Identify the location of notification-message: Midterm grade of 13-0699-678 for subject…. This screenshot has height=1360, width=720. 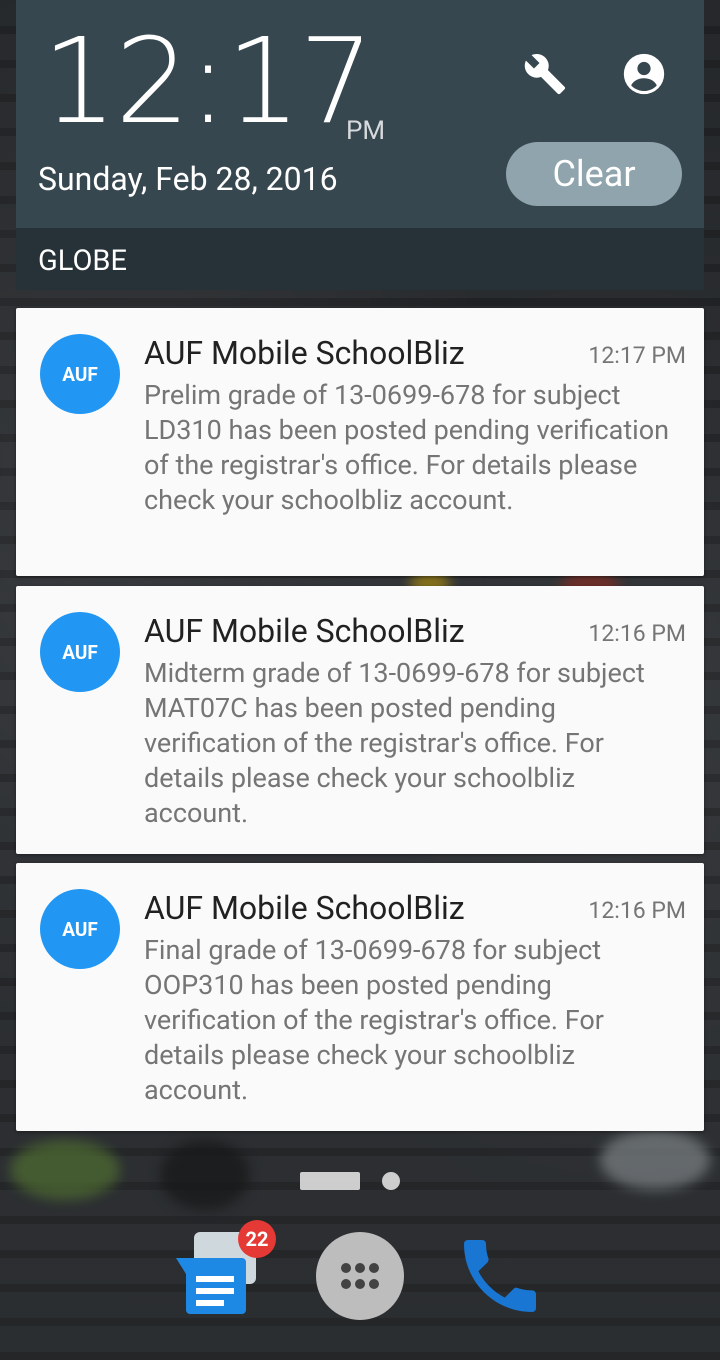
(394, 743).